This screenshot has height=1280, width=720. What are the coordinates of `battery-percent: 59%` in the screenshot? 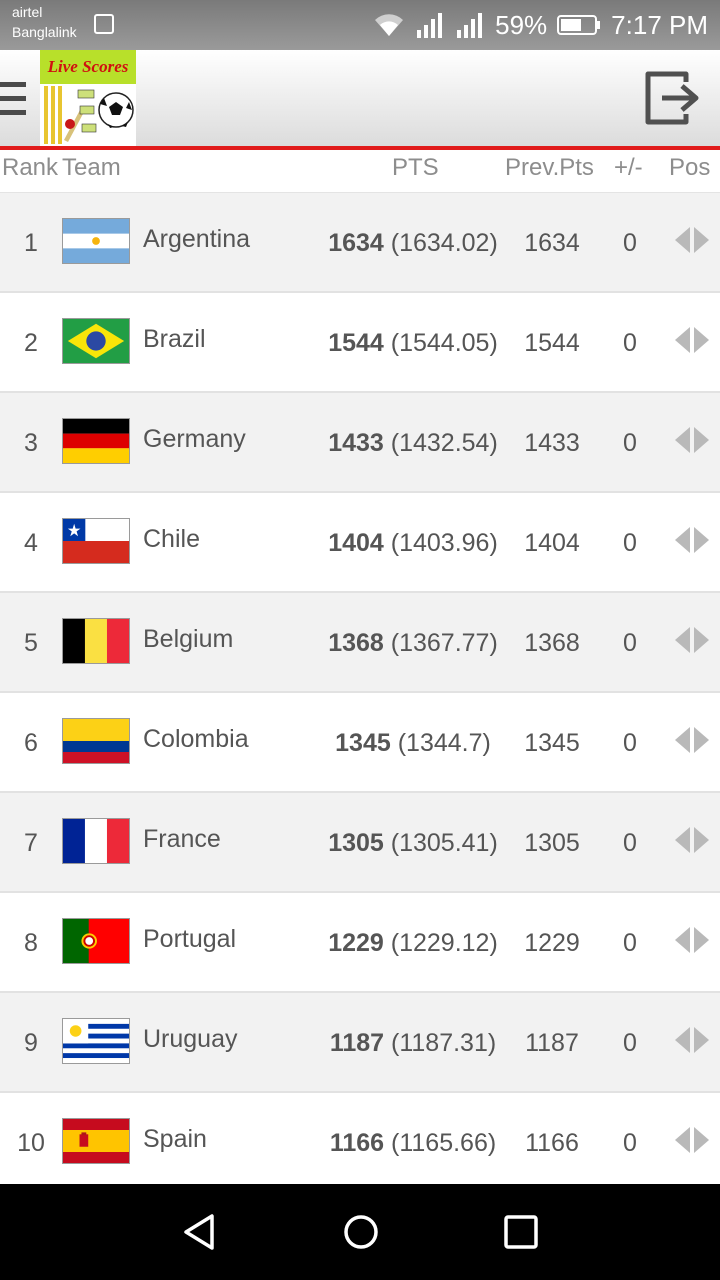 It's located at (521, 24).